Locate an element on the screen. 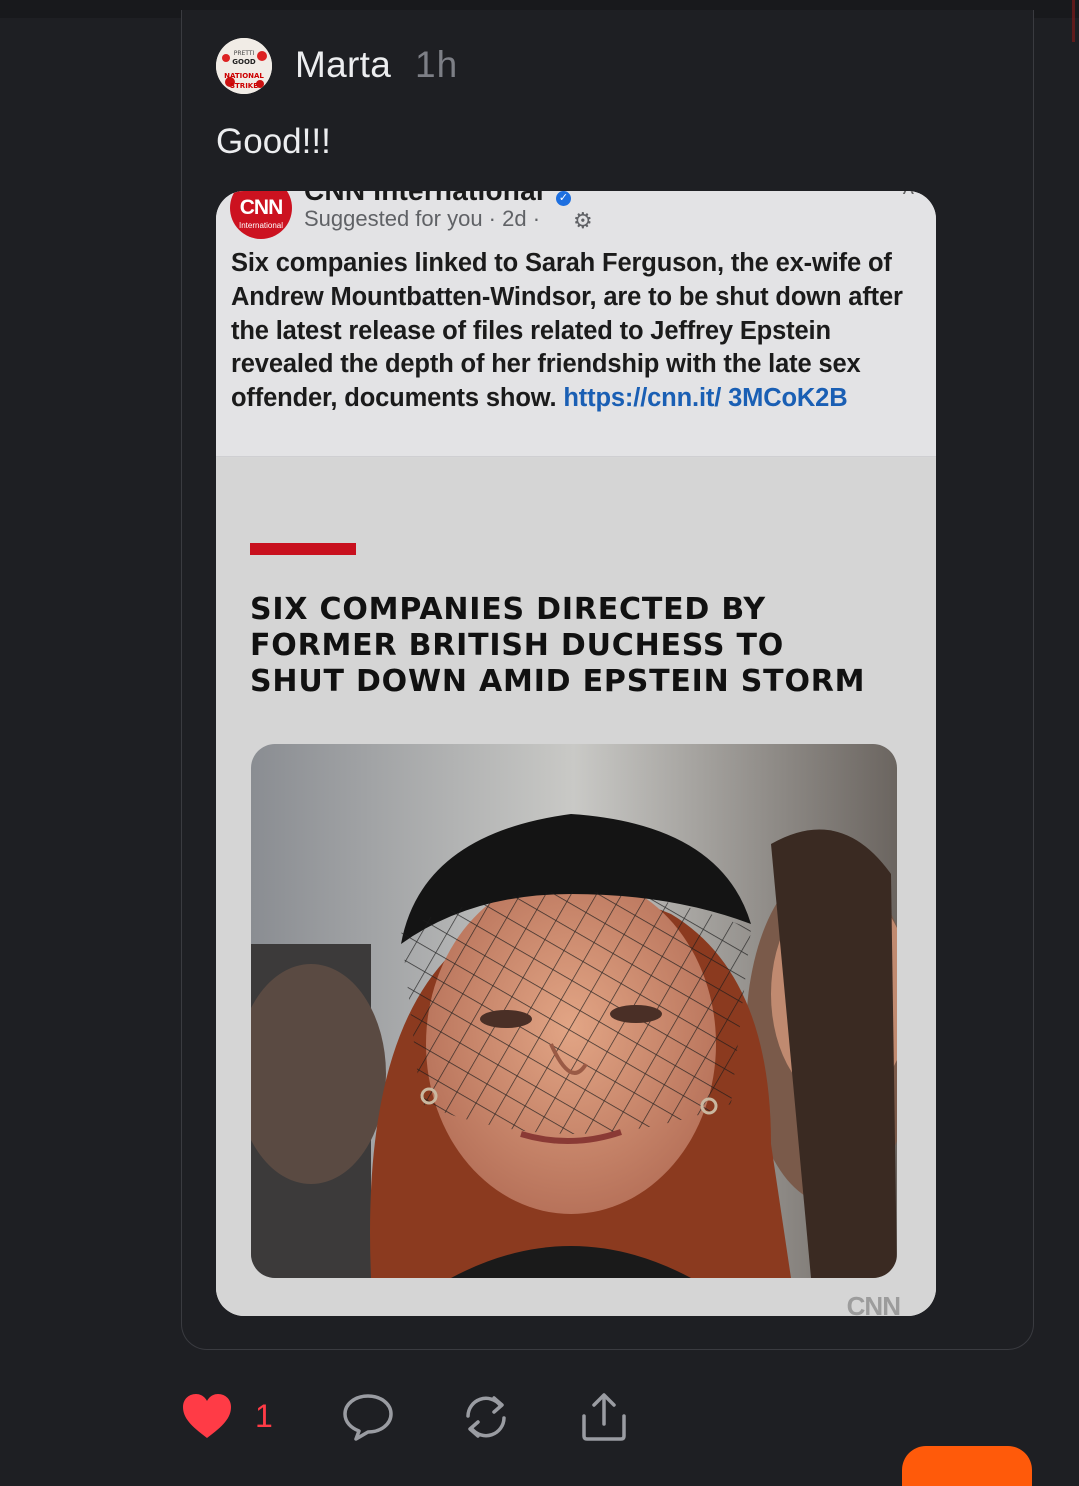 Image resolution: width=1079 pixels, height=1486 pixels. source-name: CNN International is located at coordinates (424, 199).